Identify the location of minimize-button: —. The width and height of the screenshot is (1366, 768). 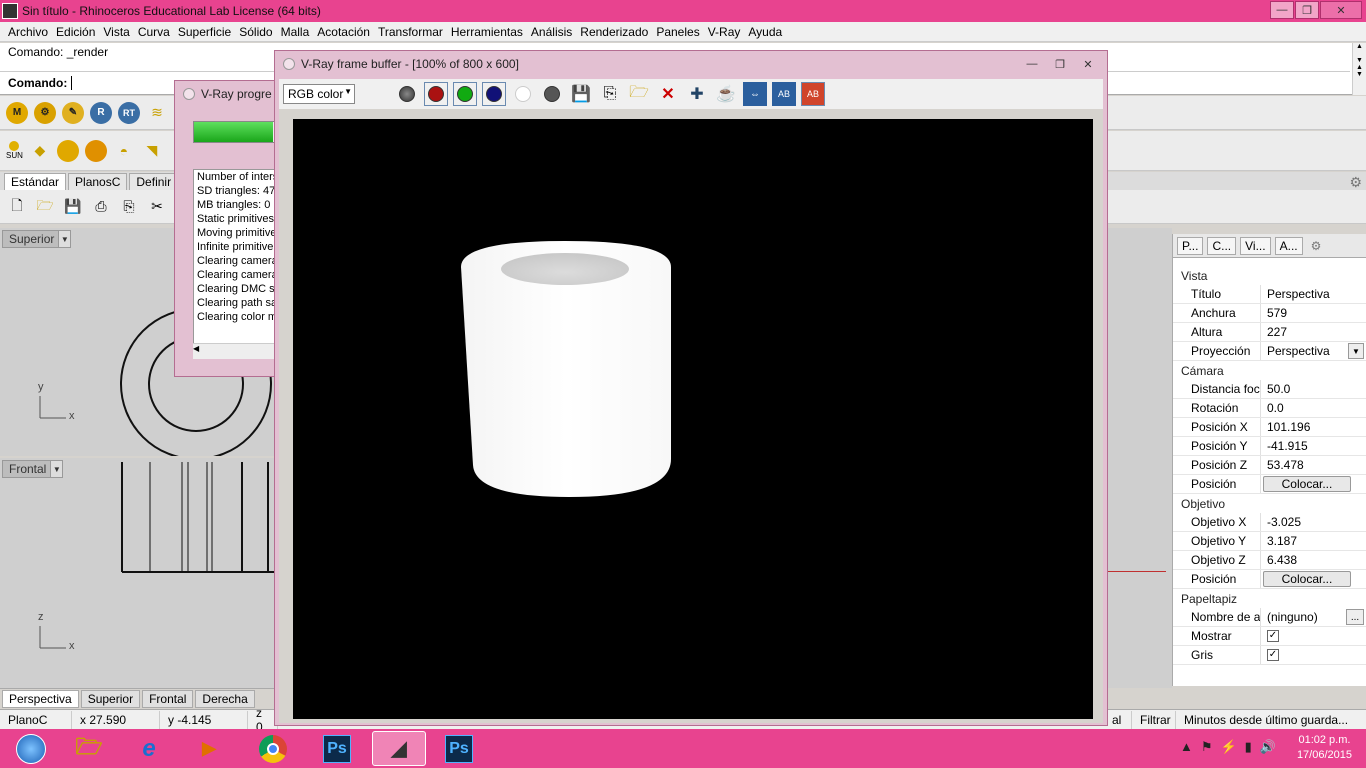
(1282, 10).